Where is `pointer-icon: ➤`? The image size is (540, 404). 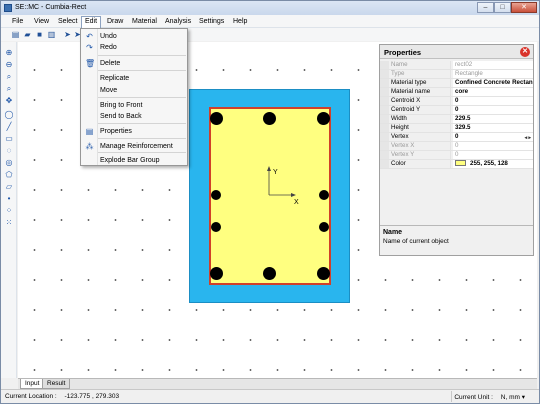
pointer-icon: ➤ is located at coordinates (67, 34).